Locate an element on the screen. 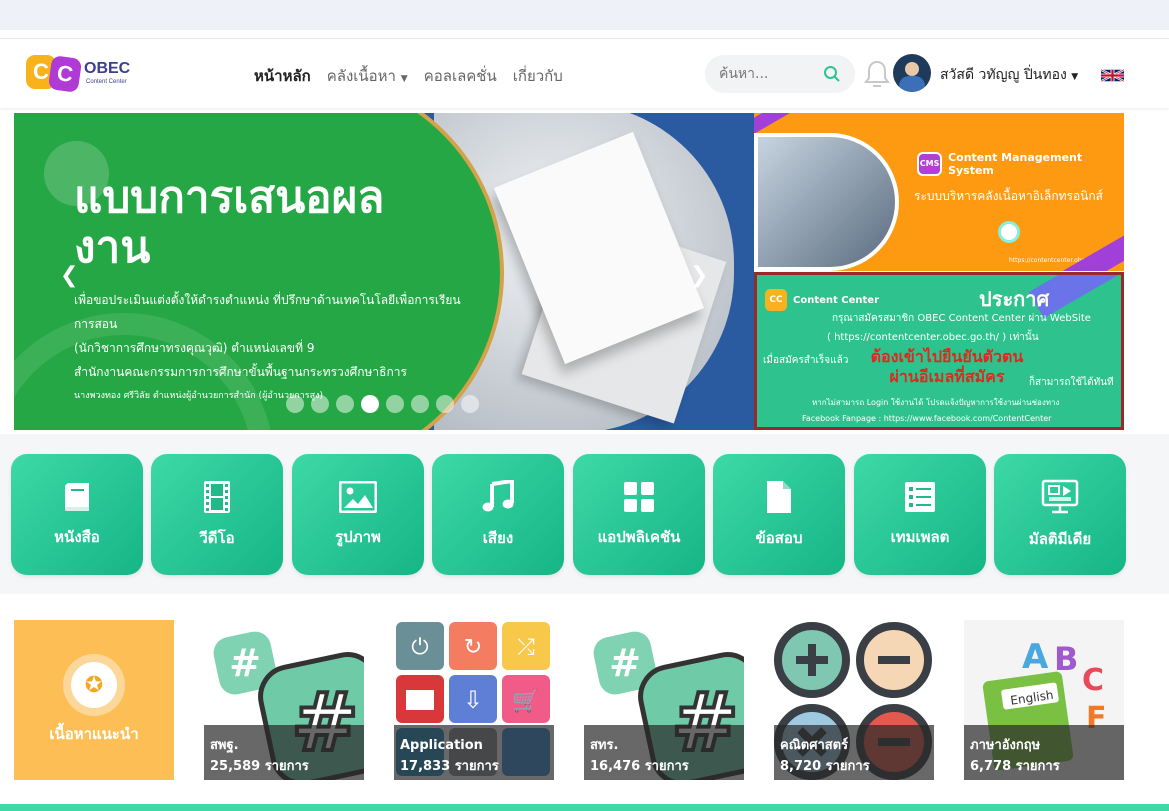  carousel-dot-active is located at coordinates (370, 404).